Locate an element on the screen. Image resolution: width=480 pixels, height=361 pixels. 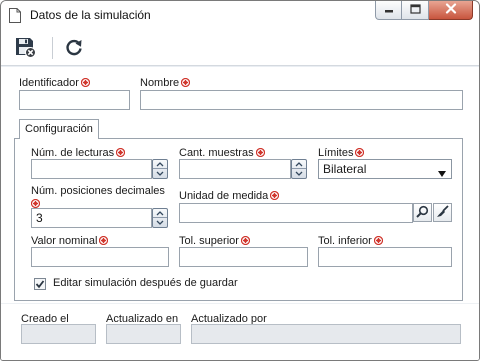
unidad-medida-label: Unidad de medida is located at coordinates (229, 196).